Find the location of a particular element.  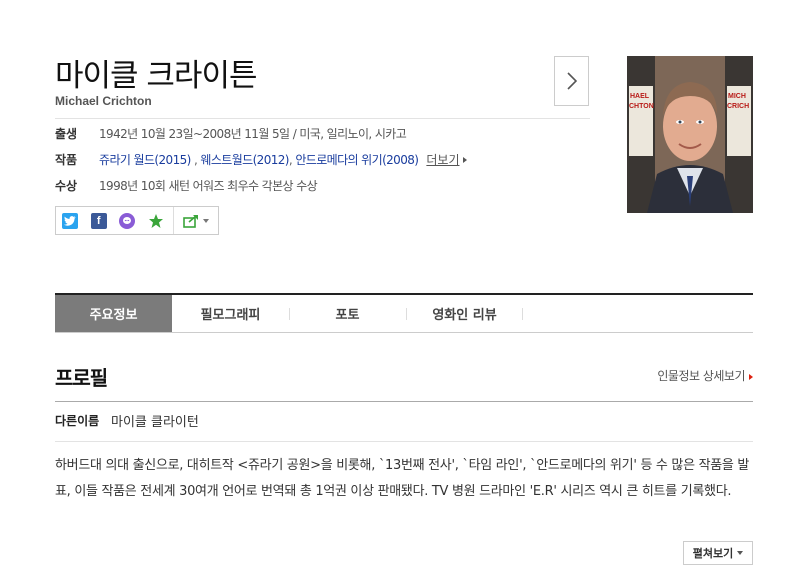

profile-section-title: 프로필 is located at coordinates (81, 378).